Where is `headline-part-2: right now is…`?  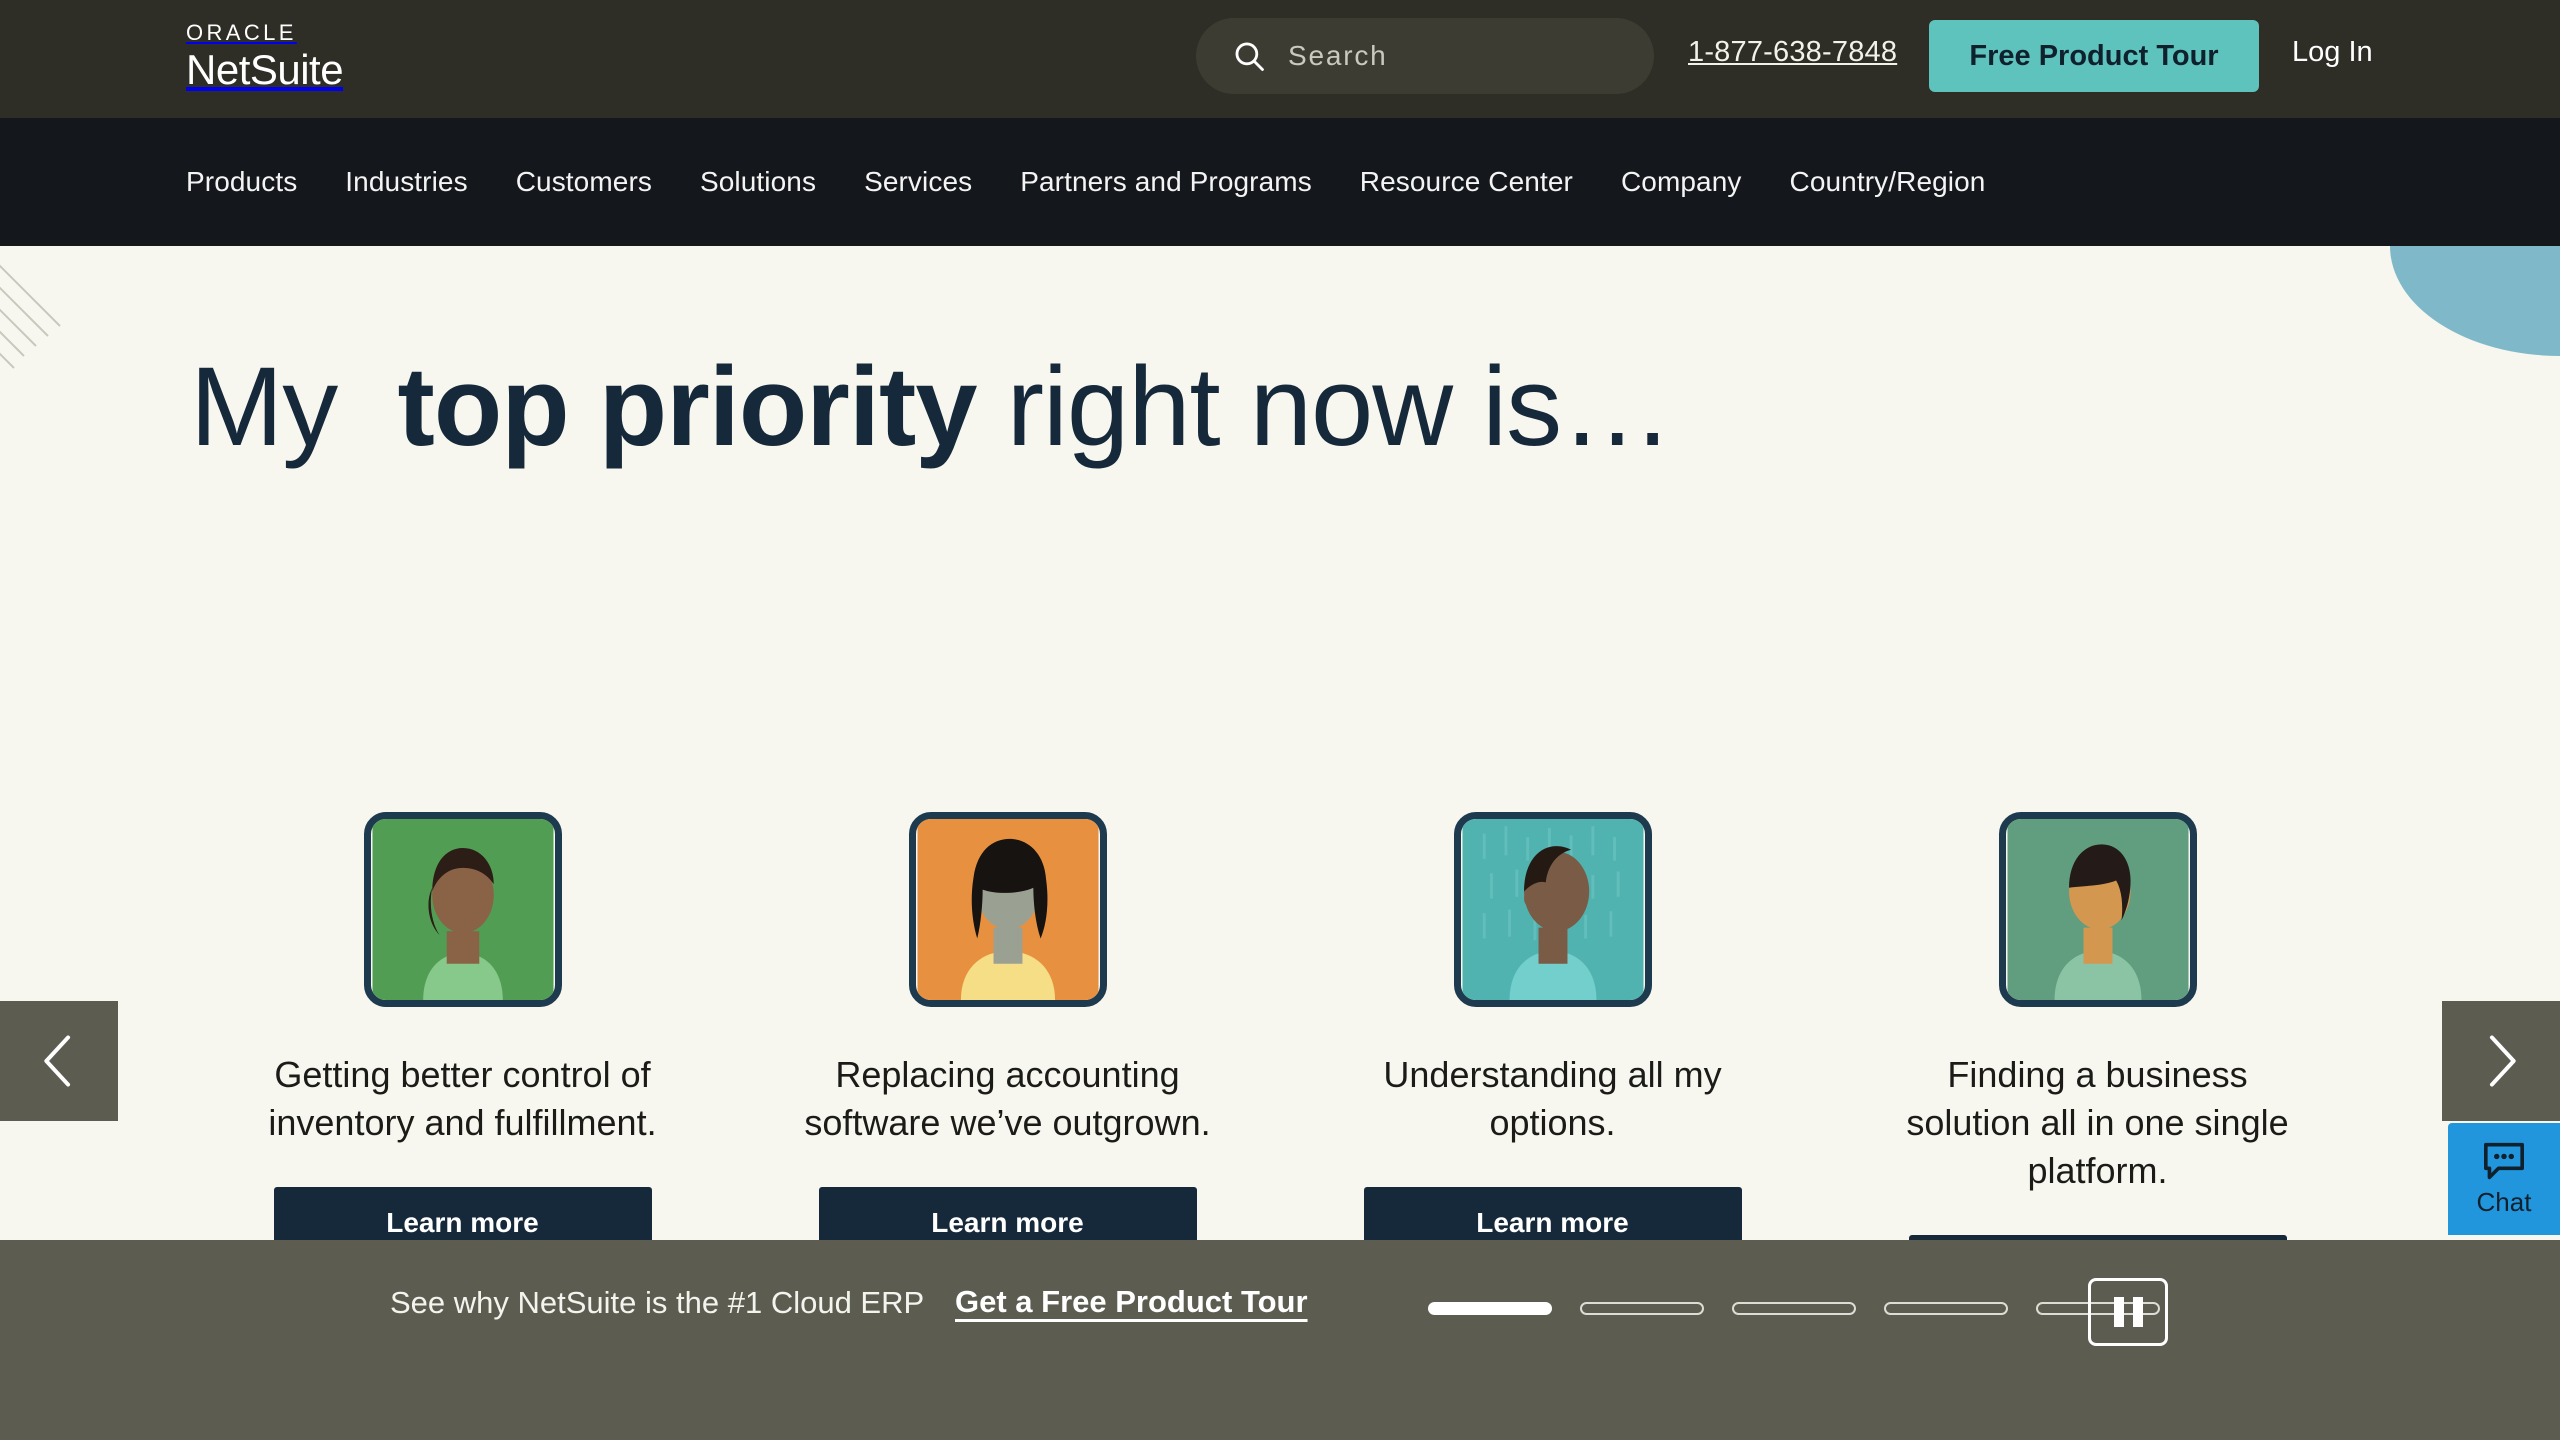
headline-part-2: right now is… is located at coordinates (1339, 406).